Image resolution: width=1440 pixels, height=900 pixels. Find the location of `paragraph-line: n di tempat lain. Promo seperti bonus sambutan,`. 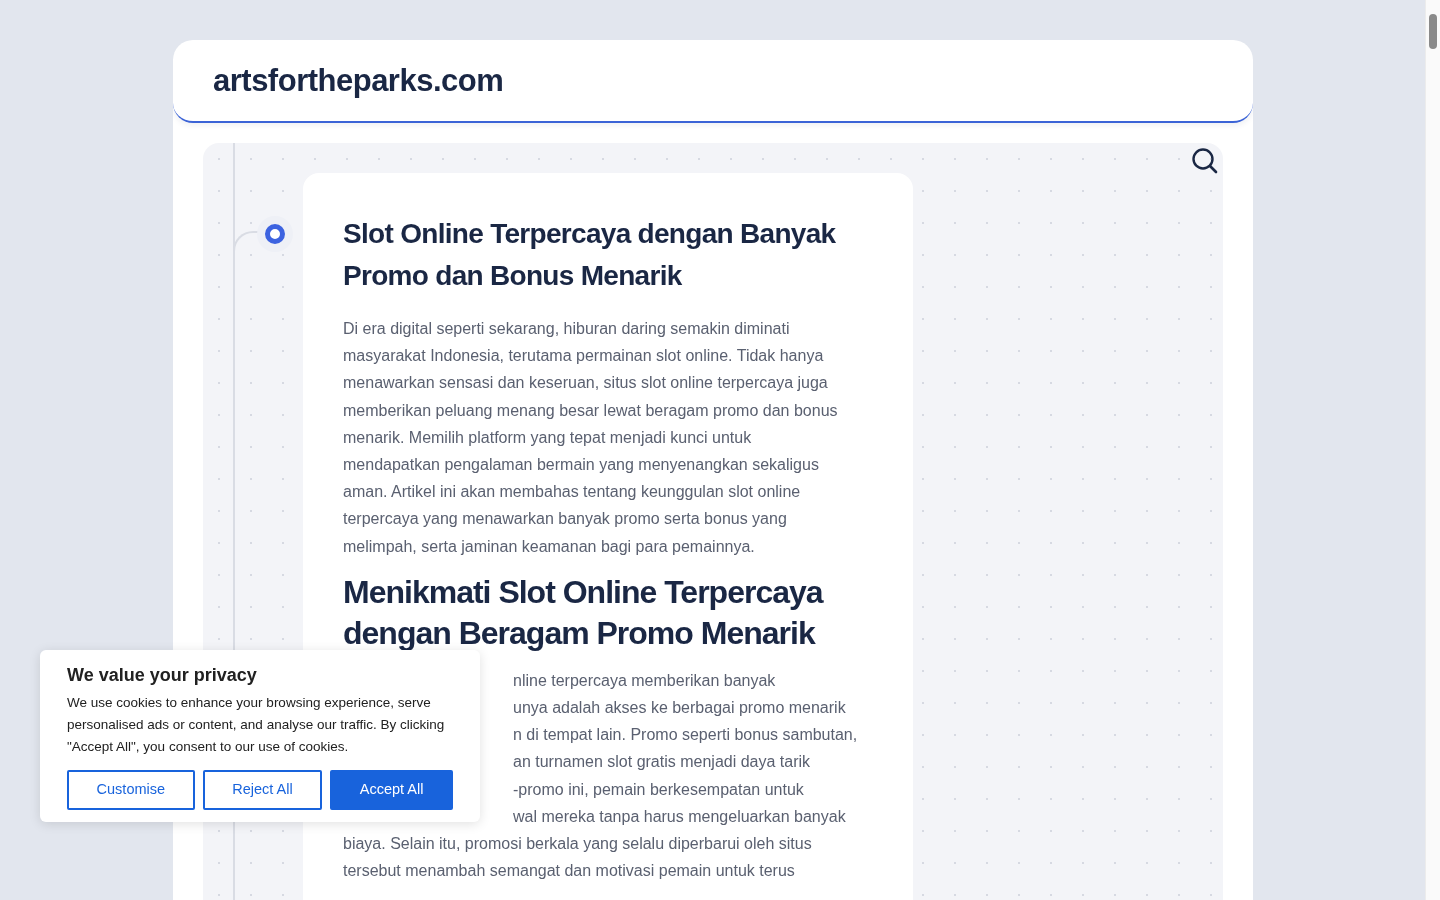

paragraph-line: n di tempat lain. Promo seperti bonus sambutan, is located at coordinates (685, 735).